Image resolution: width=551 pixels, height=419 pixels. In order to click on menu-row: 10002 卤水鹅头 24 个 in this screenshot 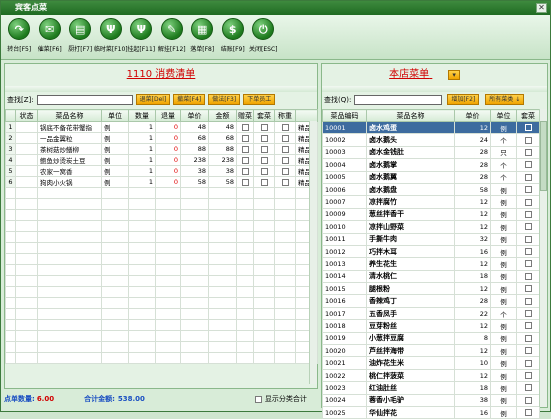, I will do `click(431, 140)`.